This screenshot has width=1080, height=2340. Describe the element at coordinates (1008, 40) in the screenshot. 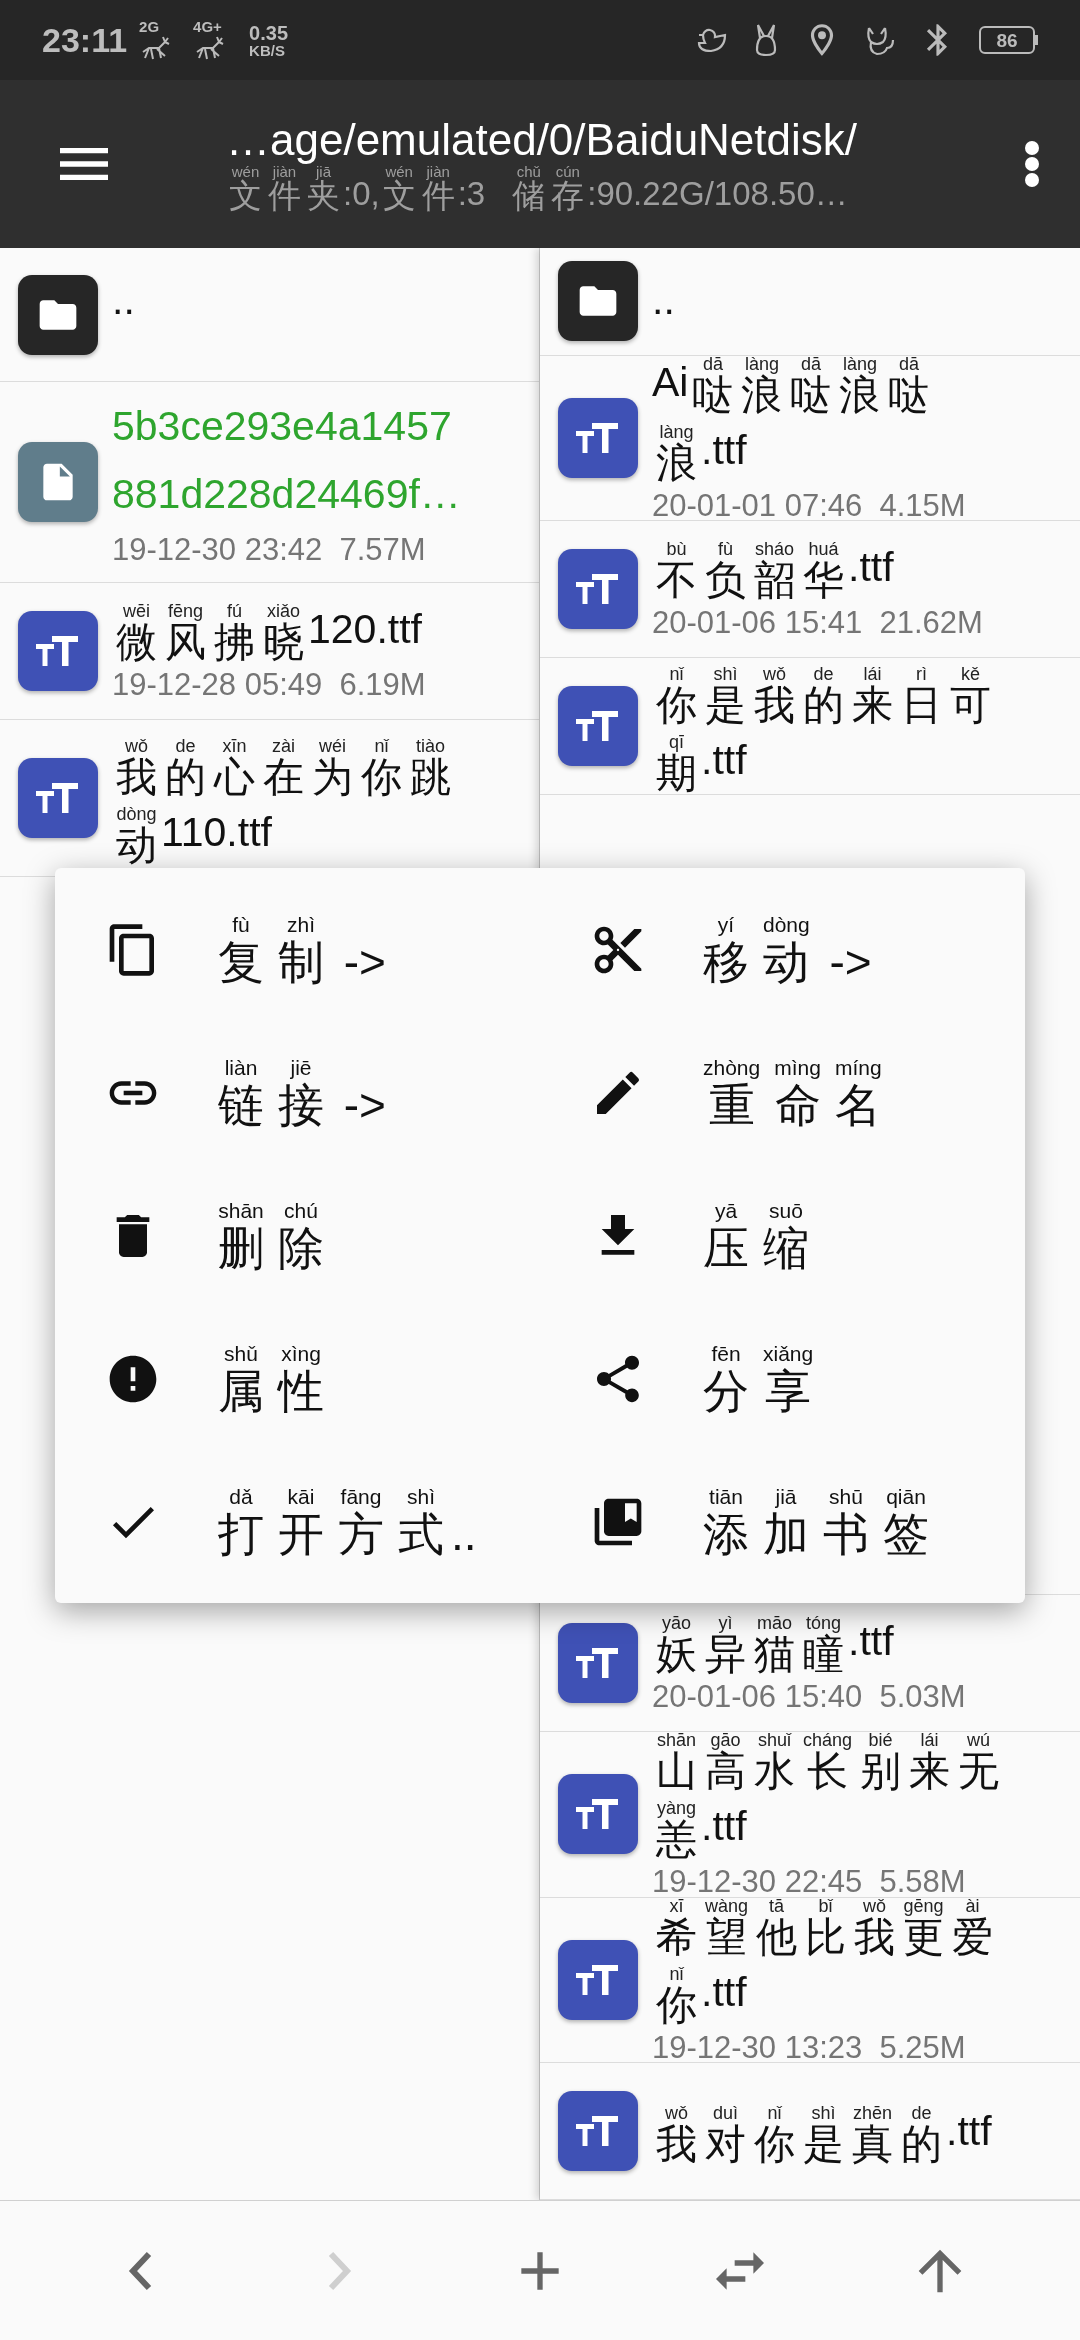

I see `battery-icon: 86` at that location.